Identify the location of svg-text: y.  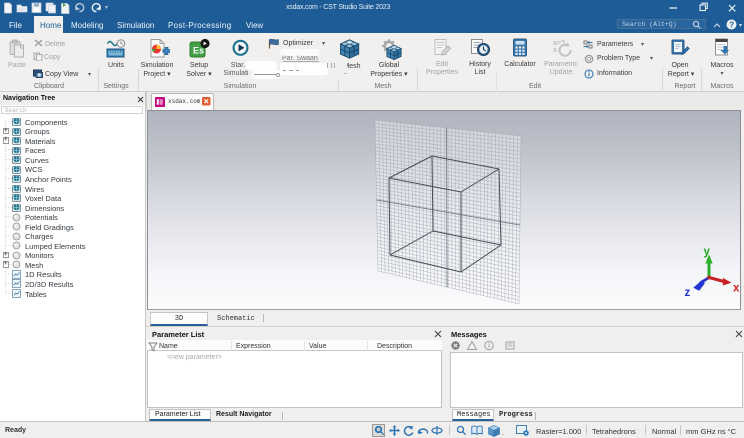
(707, 252).